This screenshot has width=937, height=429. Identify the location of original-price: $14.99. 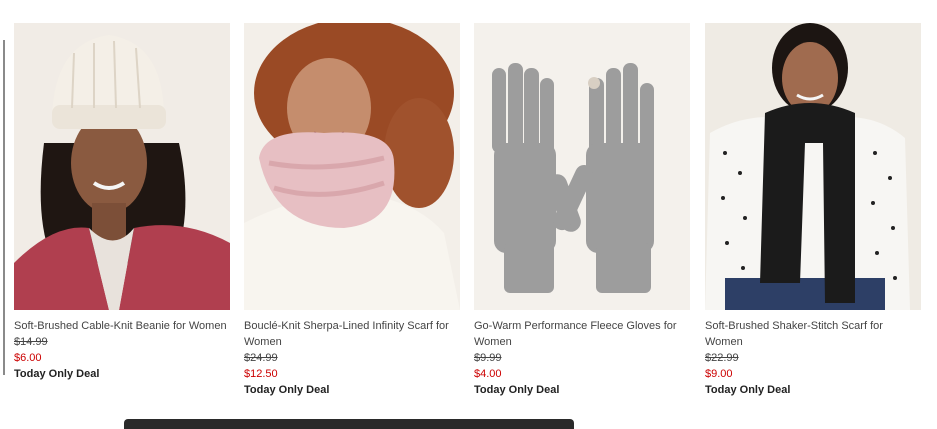
(31, 342).